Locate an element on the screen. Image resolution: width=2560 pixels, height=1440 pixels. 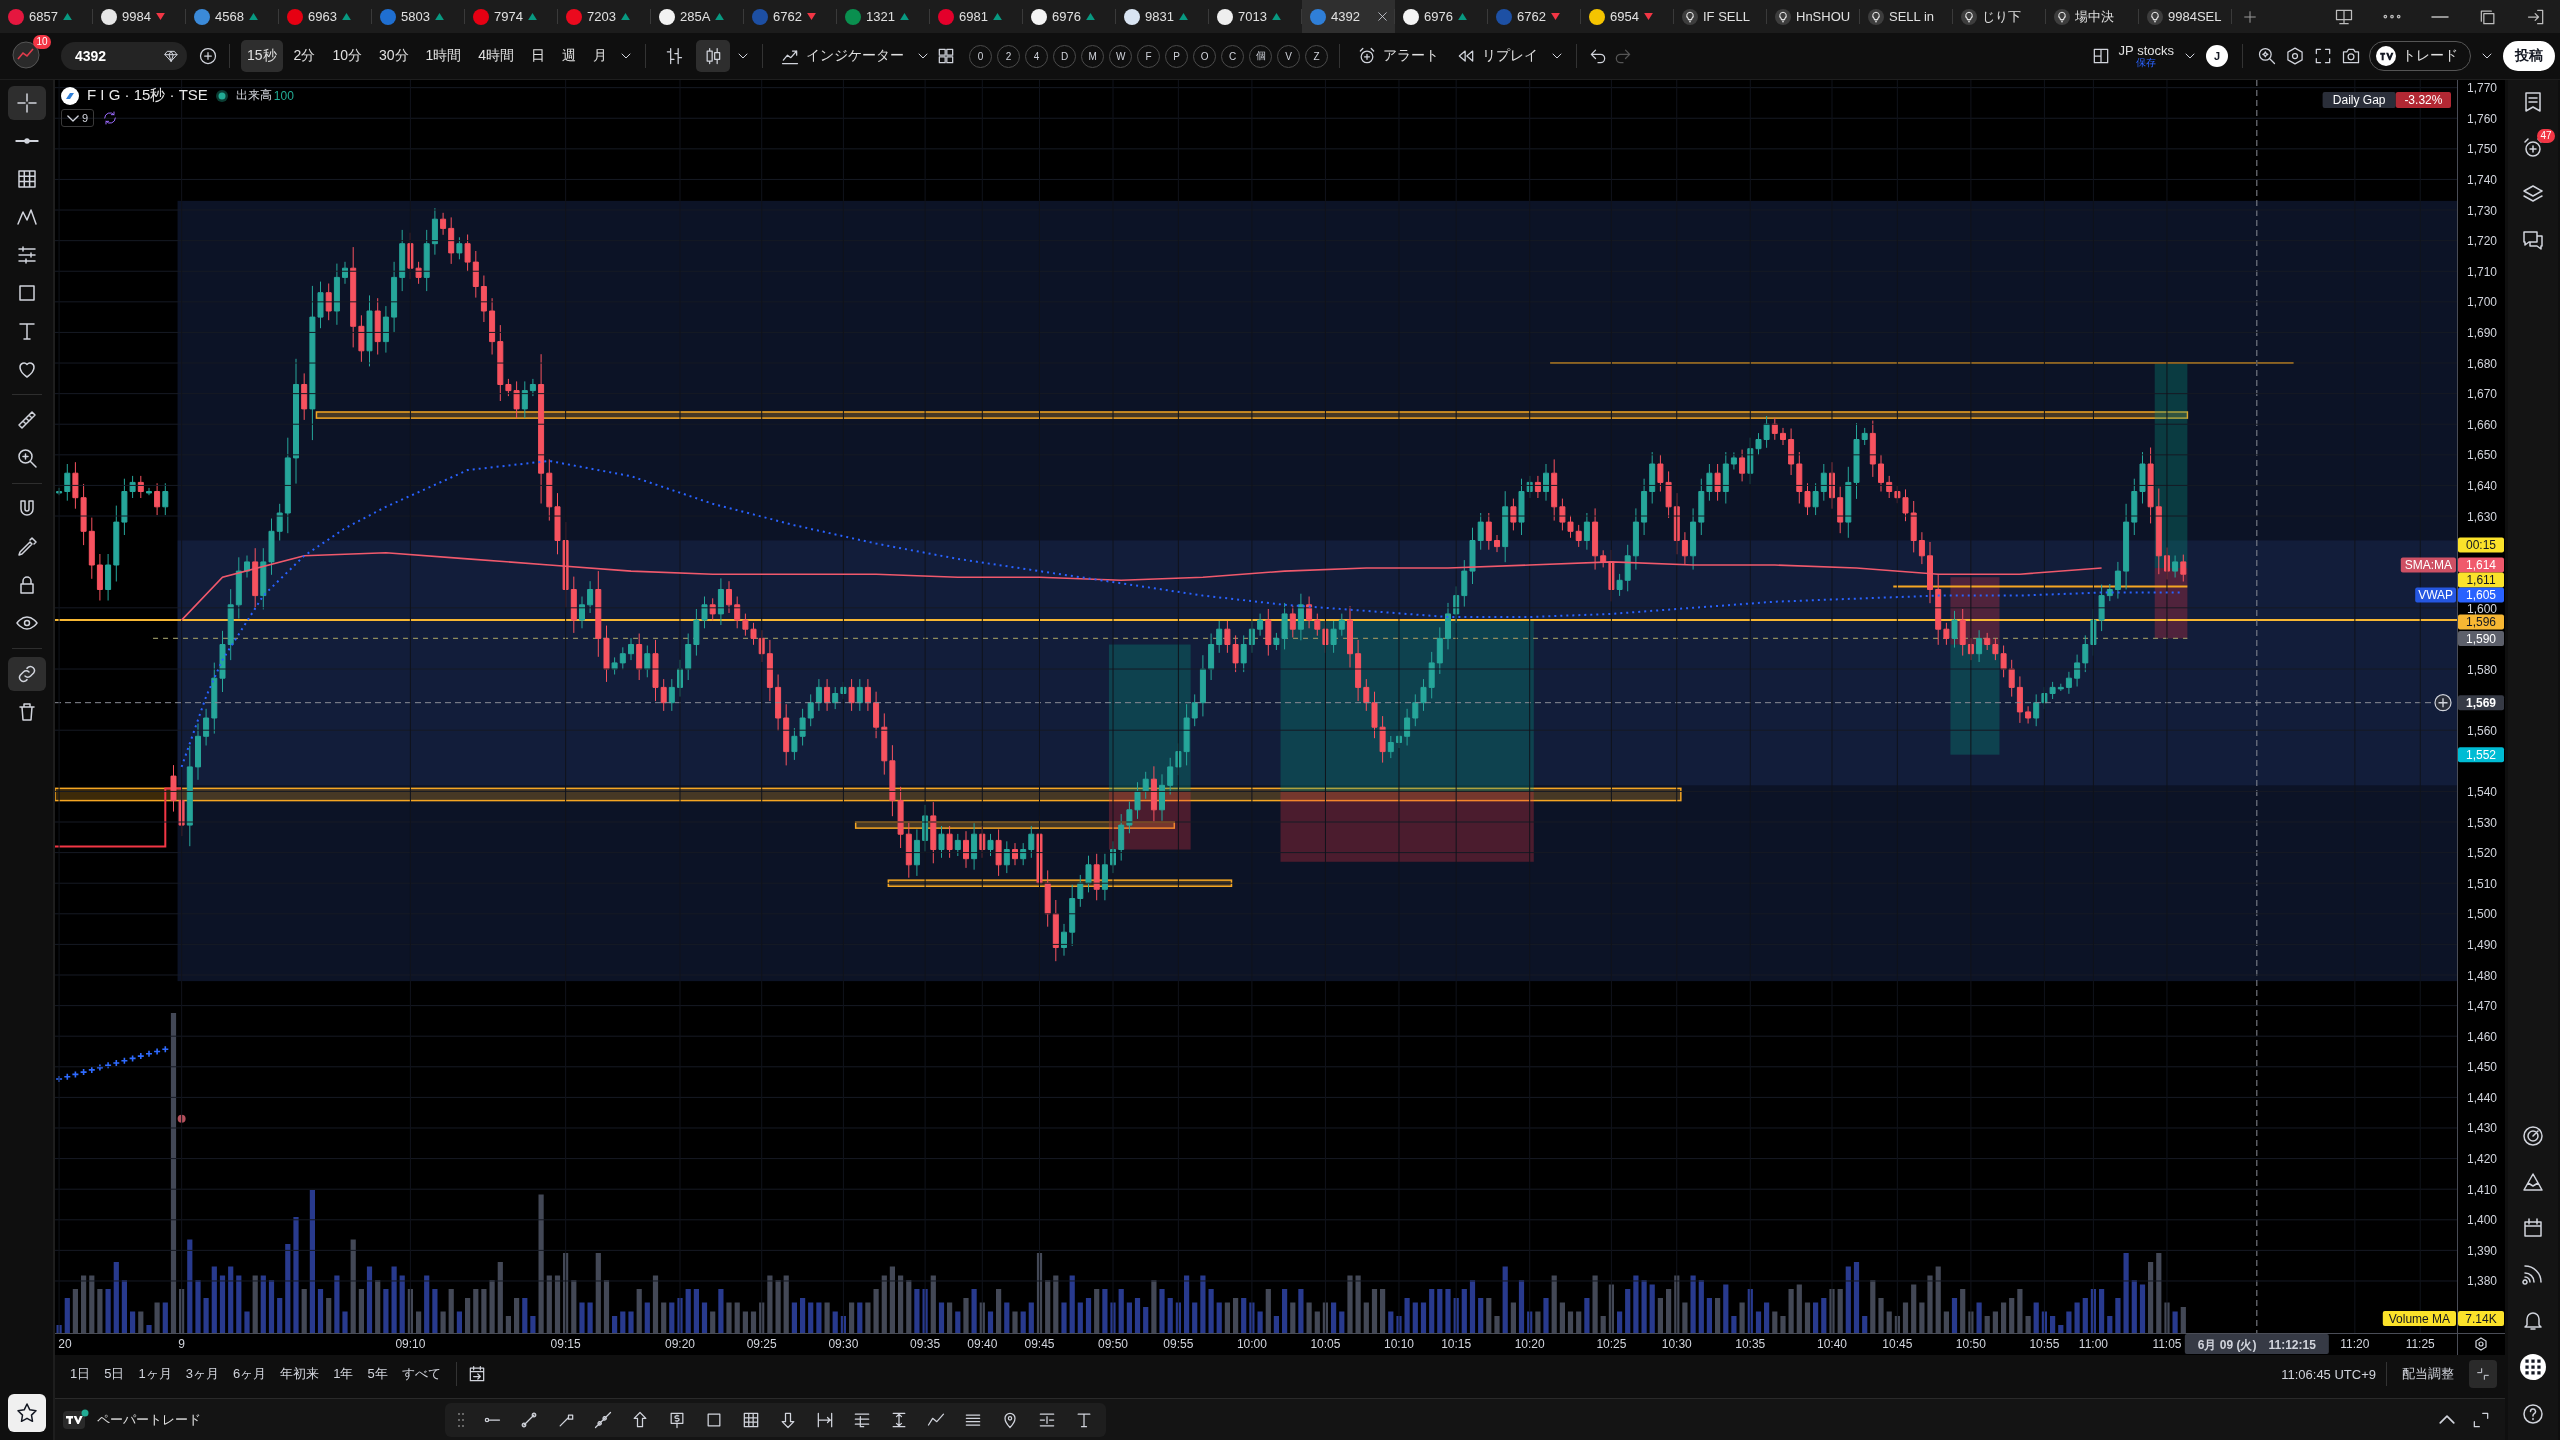
sync-icon is located at coordinates (110, 118).